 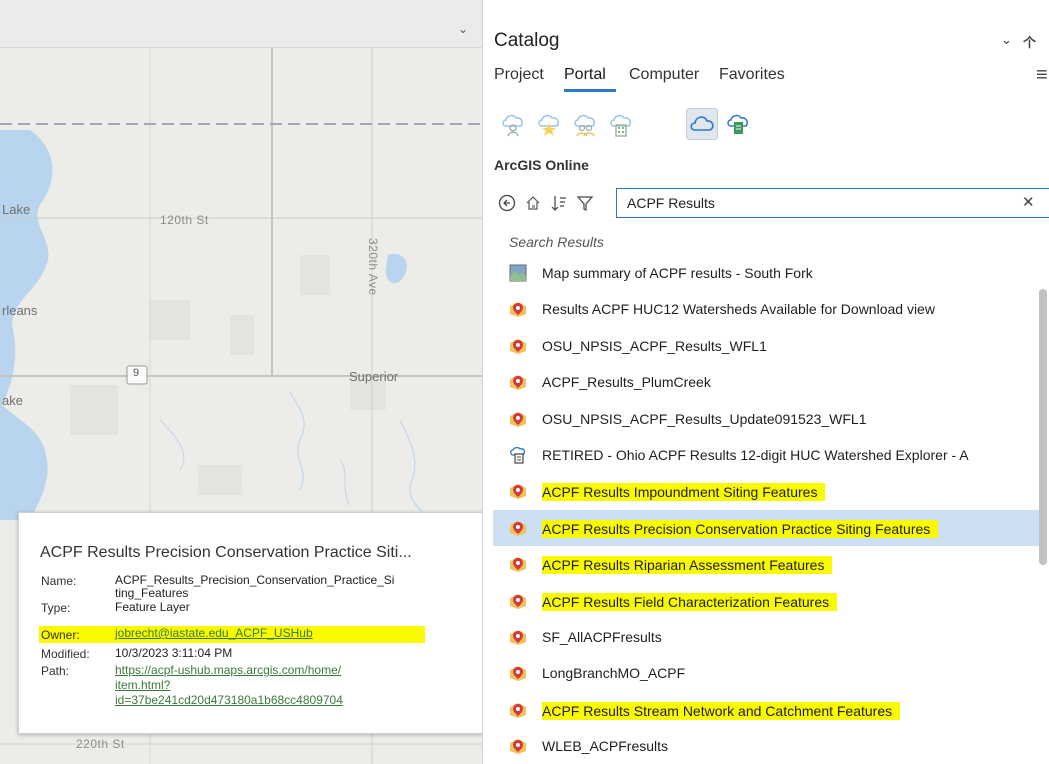 What do you see at coordinates (100, 744) in the screenshot?
I see `map-label-220th-st: 220th St` at bounding box center [100, 744].